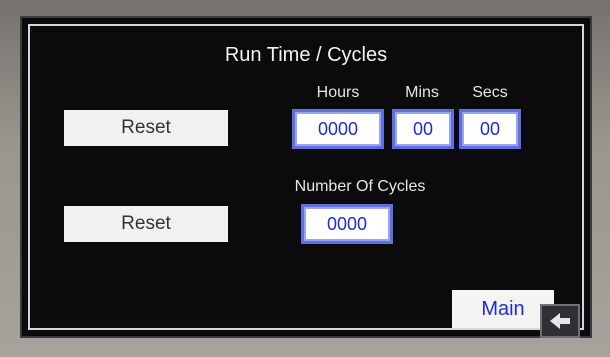  What do you see at coordinates (146, 224) in the screenshot?
I see `cycles-reset-button: Reset` at bounding box center [146, 224].